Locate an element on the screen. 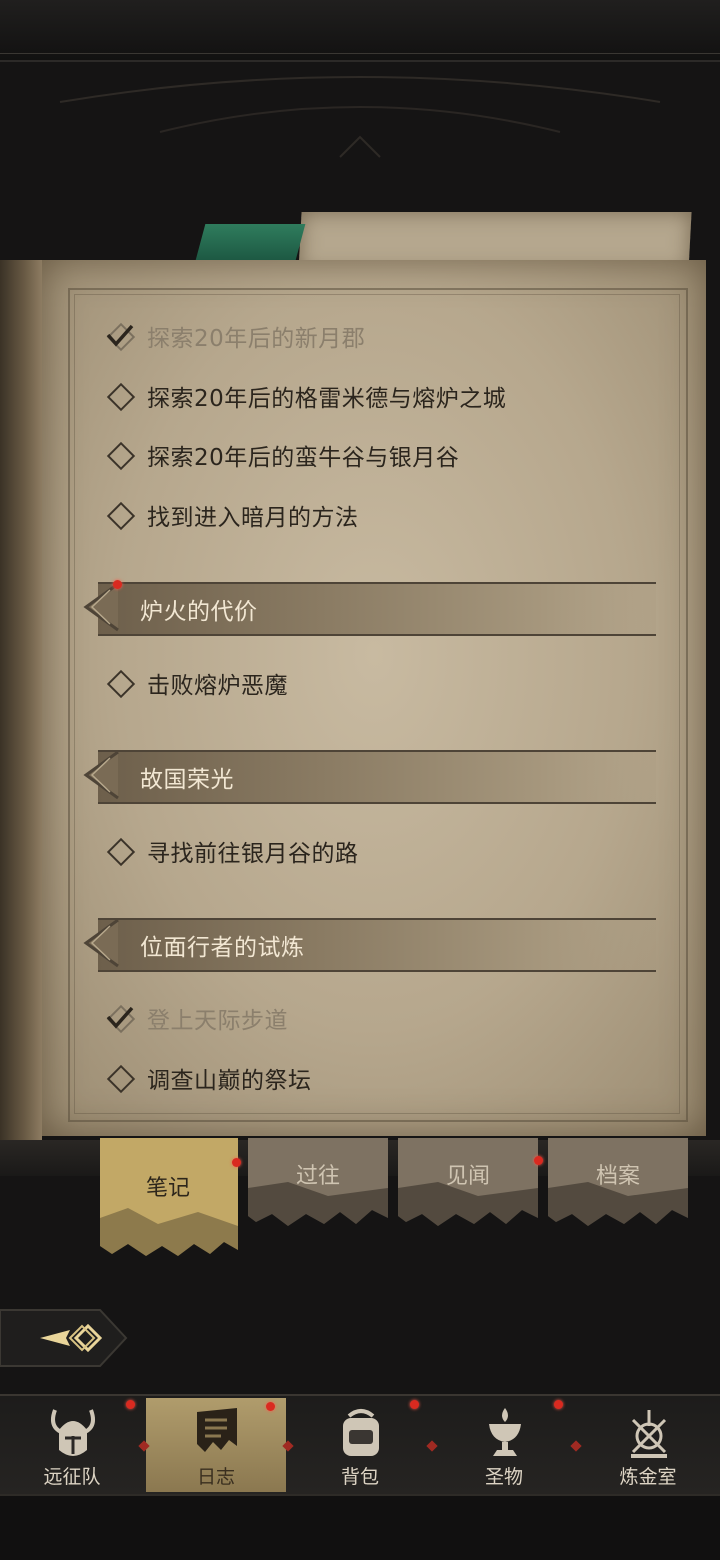 This screenshot has height=1560, width=720. nav-expedition: 远征队 is located at coordinates (72, 1445).